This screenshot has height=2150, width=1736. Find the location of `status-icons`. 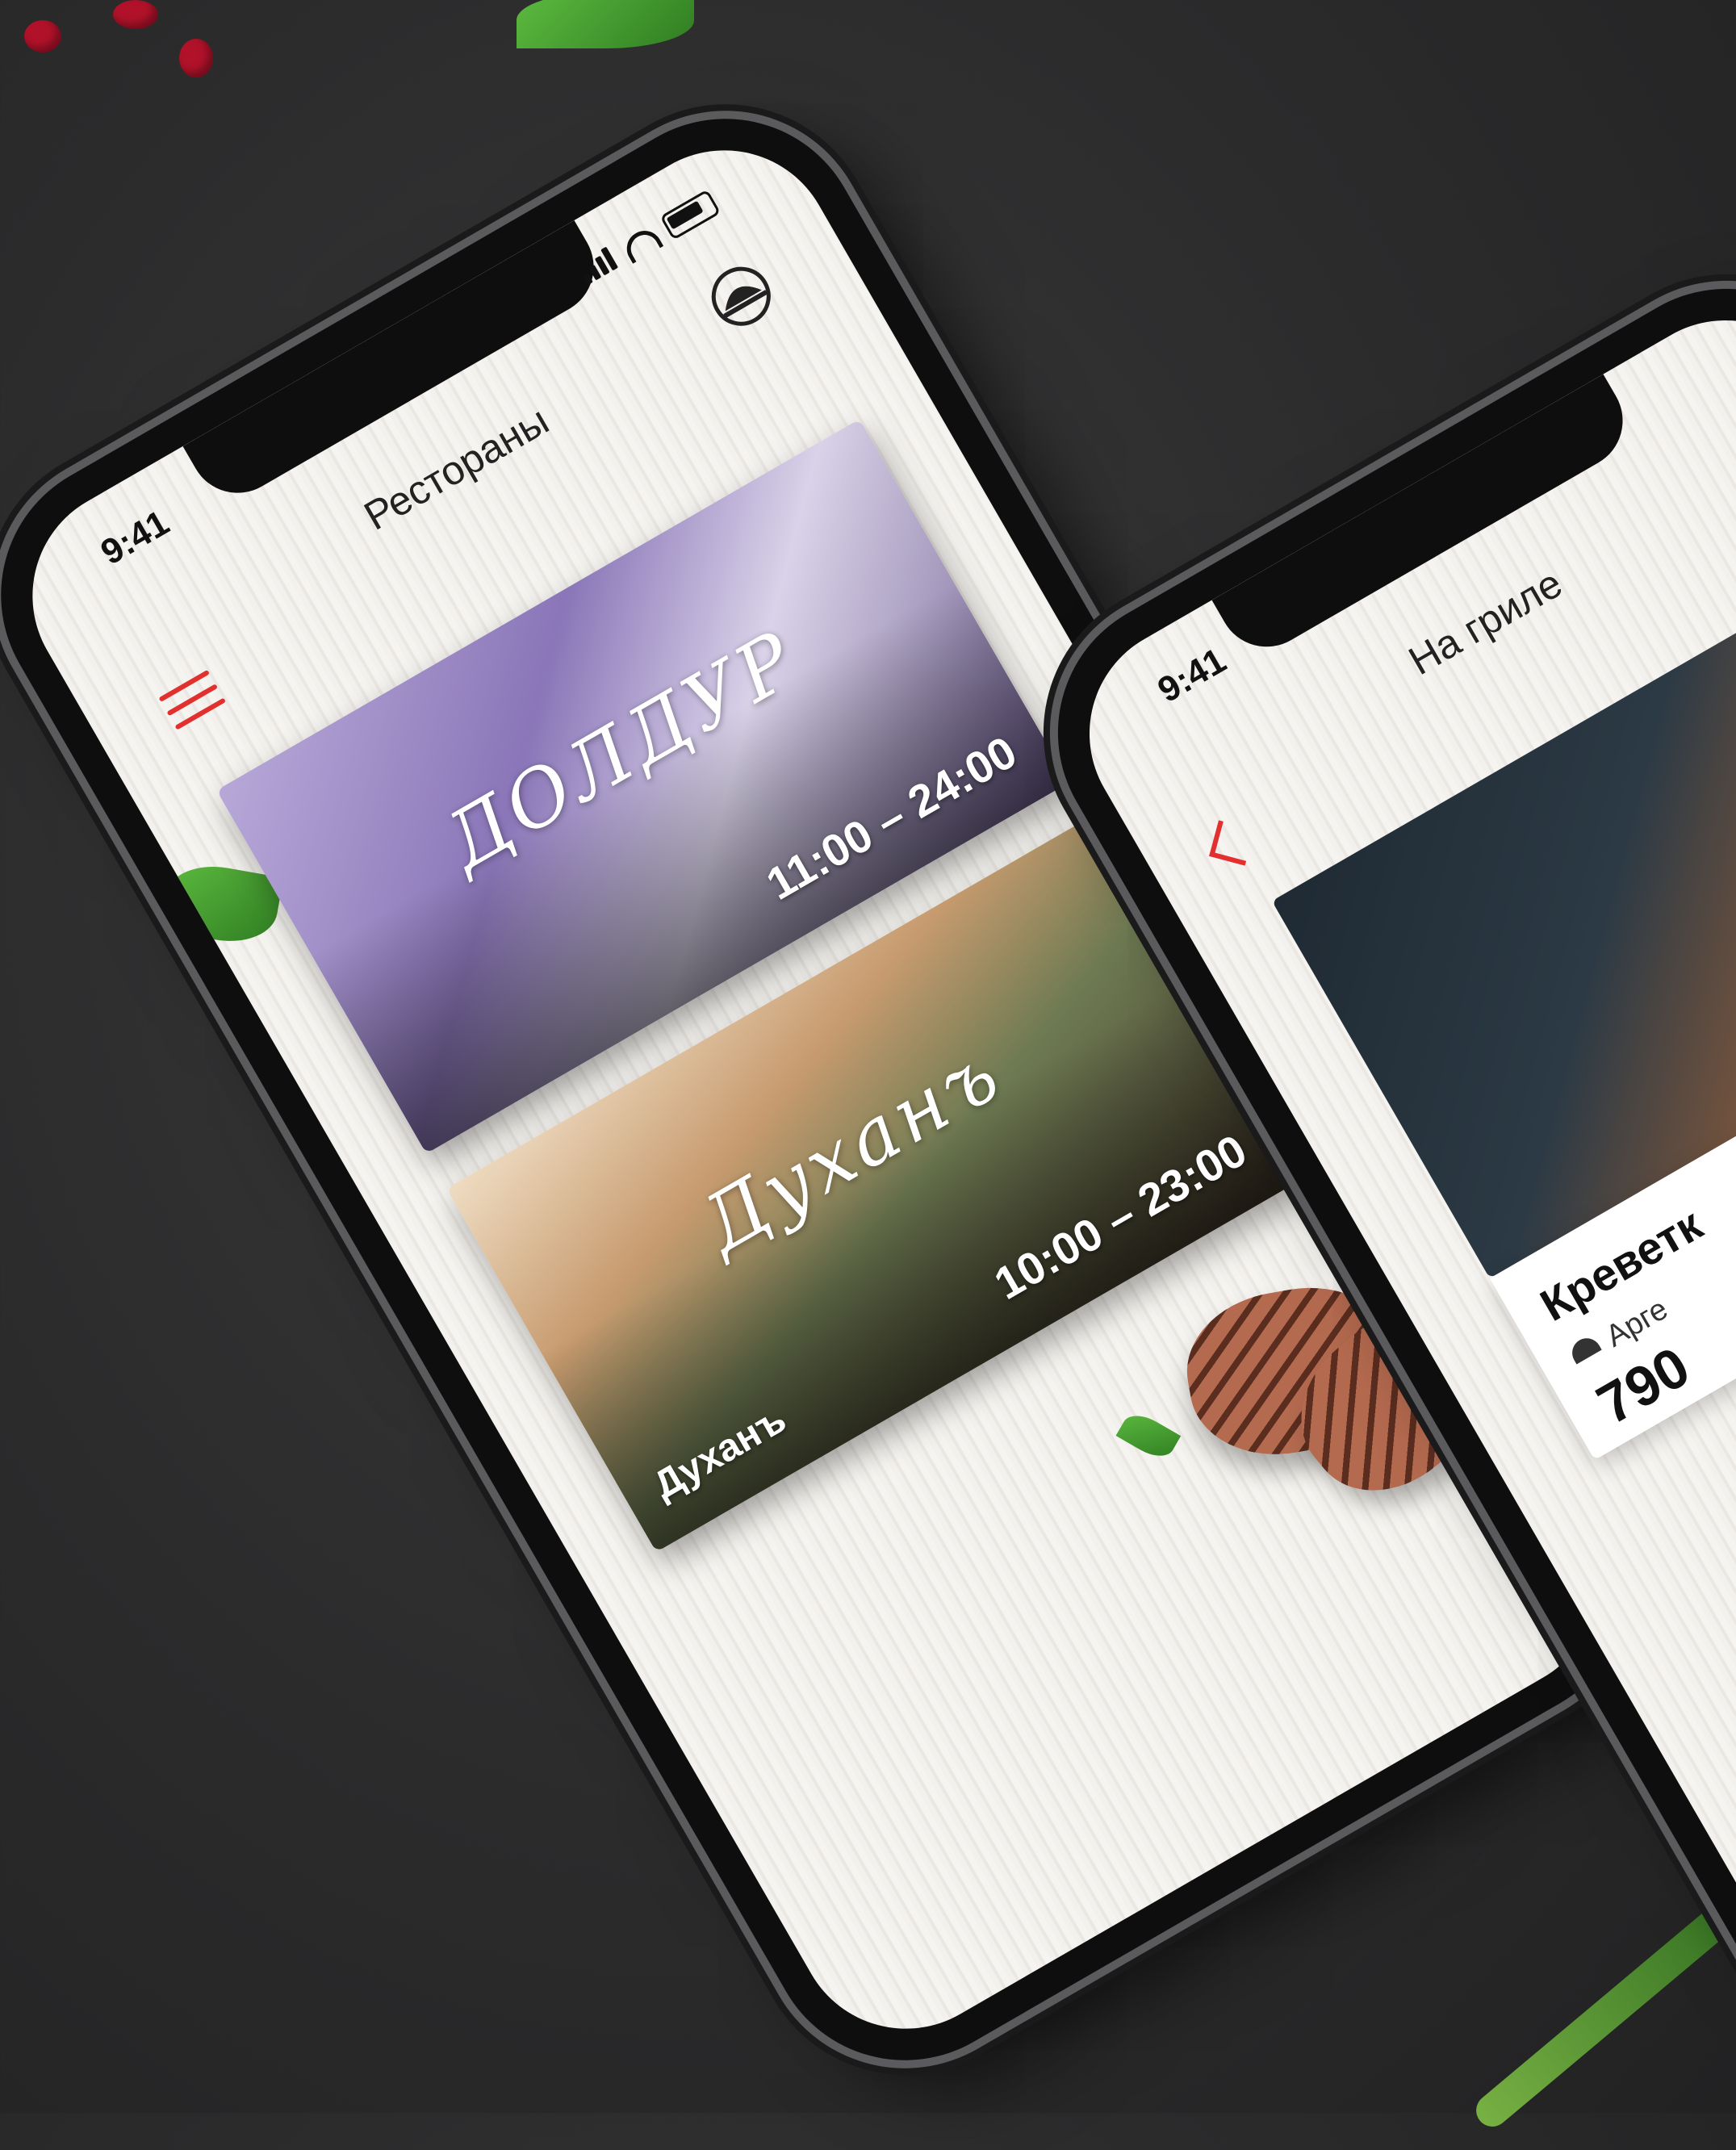

status-icons is located at coordinates (649, 239).